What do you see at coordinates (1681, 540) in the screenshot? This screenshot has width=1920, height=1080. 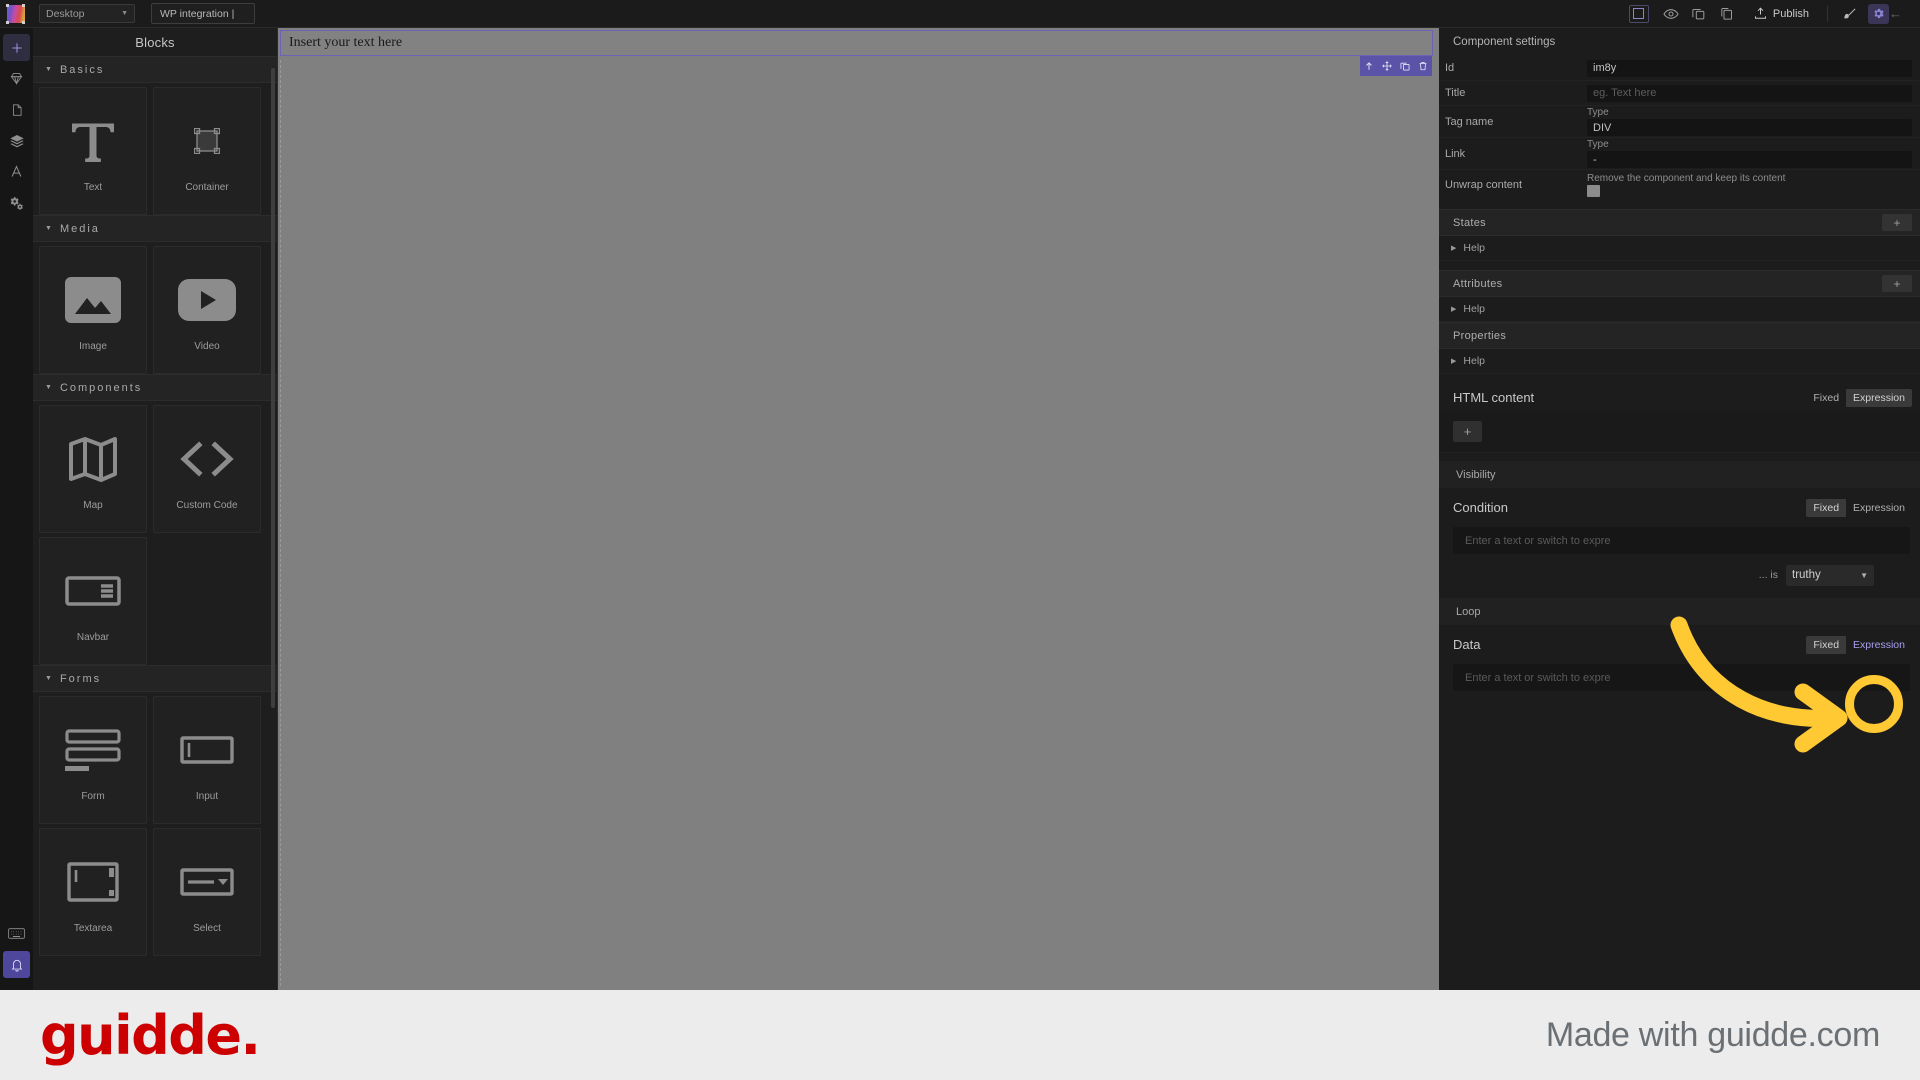 I see `condition-input: Enter a text or switch to expre` at bounding box center [1681, 540].